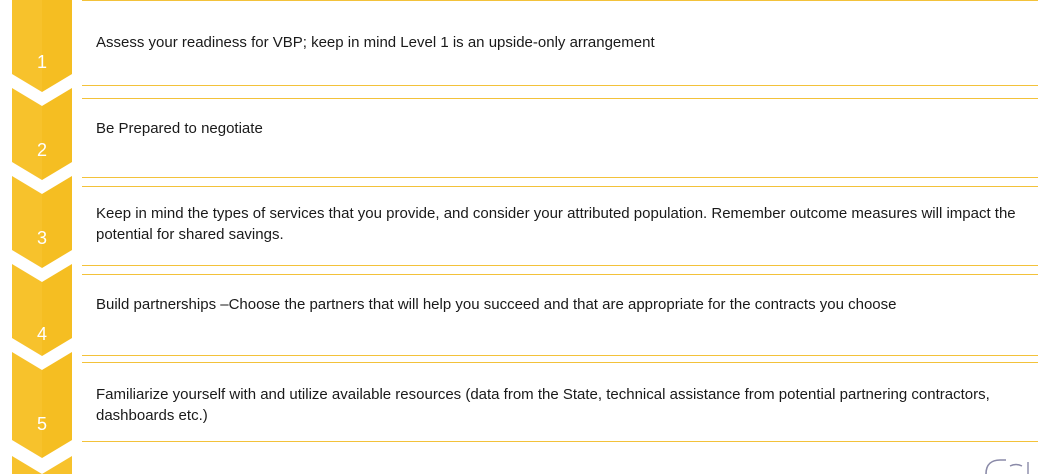  Describe the element at coordinates (47, 310) in the screenshot. I see `step-4-chevron: 4` at that location.